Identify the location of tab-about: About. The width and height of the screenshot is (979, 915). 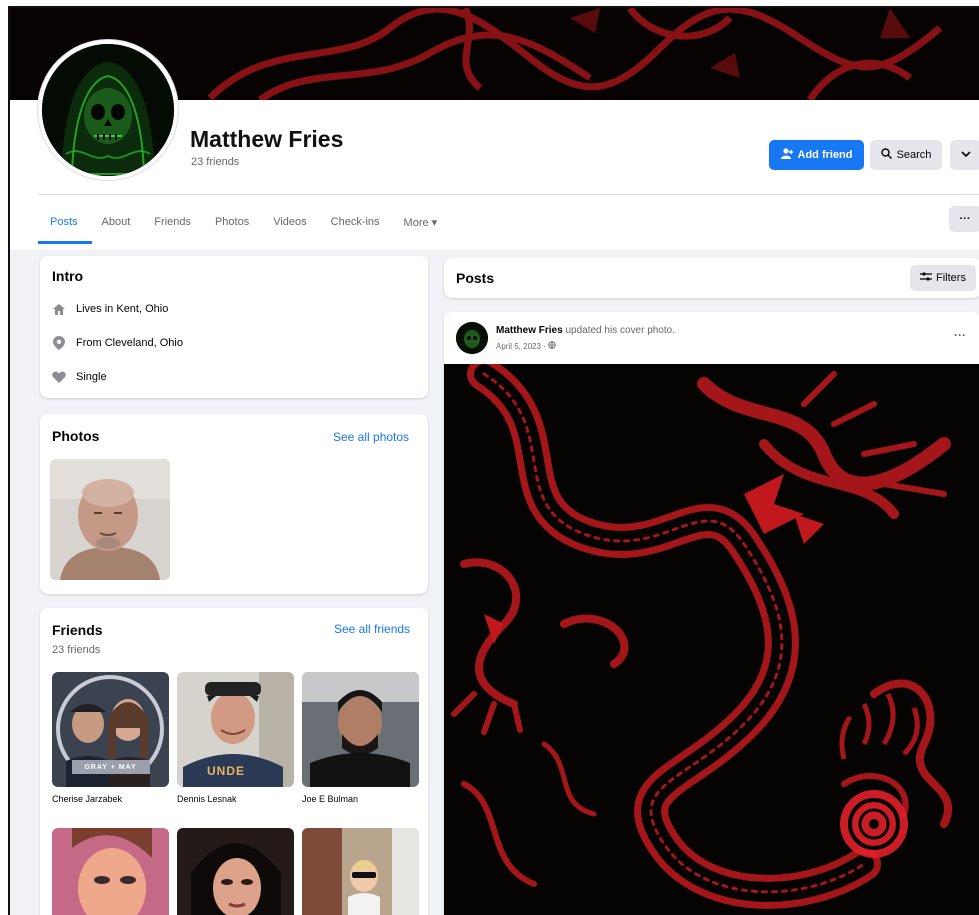
(116, 222).